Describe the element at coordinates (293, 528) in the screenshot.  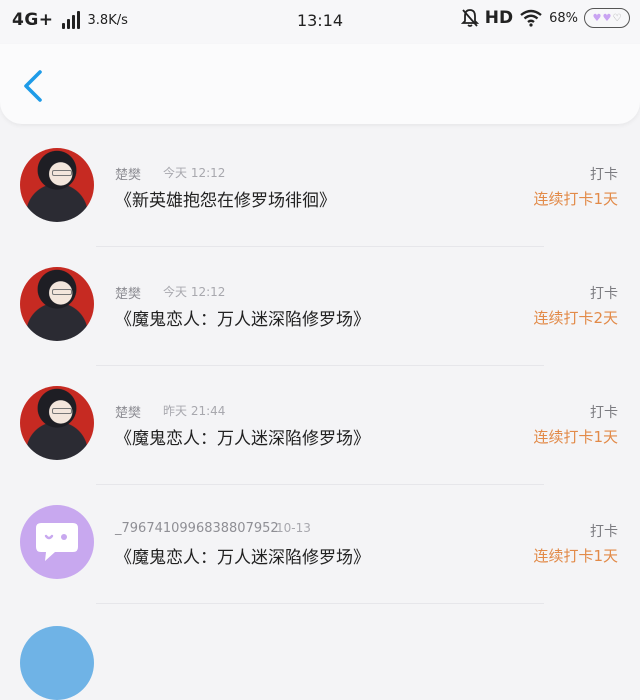
I see `post-time: 10-13` at that location.